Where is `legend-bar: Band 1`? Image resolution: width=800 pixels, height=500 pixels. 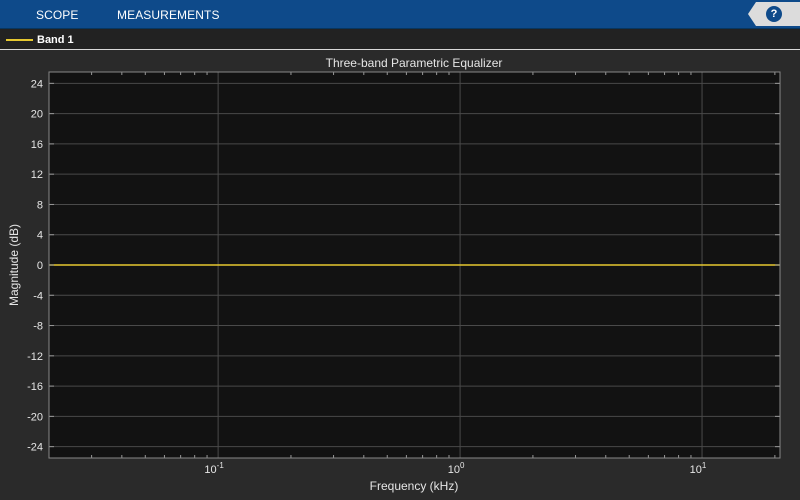 legend-bar: Band 1 is located at coordinates (400, 39).